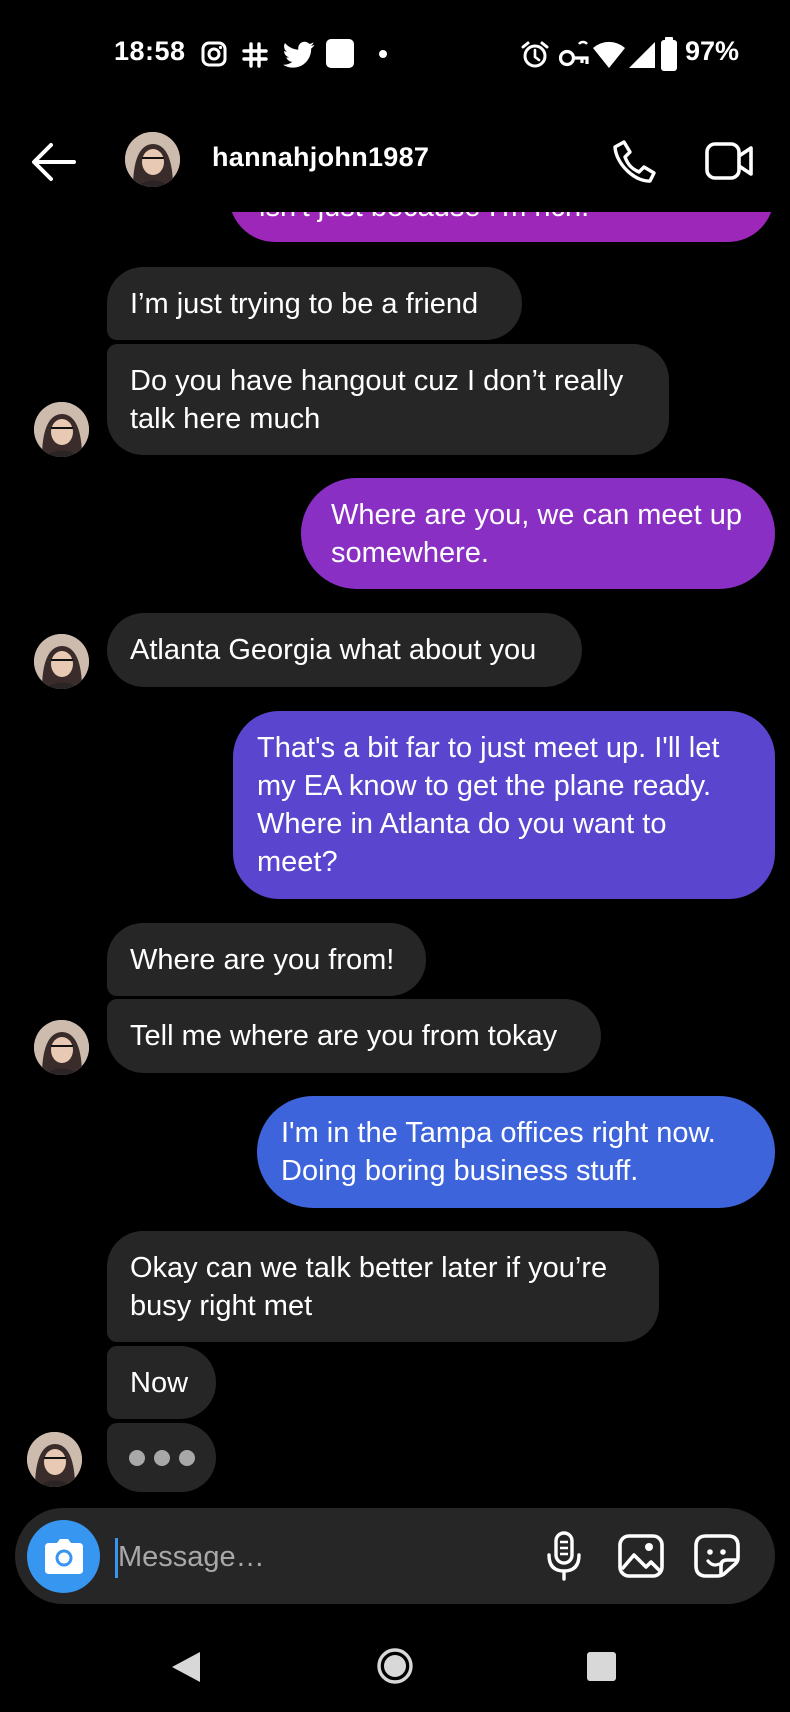 The width and height of the screenshot is (790, 1712). I want to click on nav-recents-icon, so click(601, 1666).